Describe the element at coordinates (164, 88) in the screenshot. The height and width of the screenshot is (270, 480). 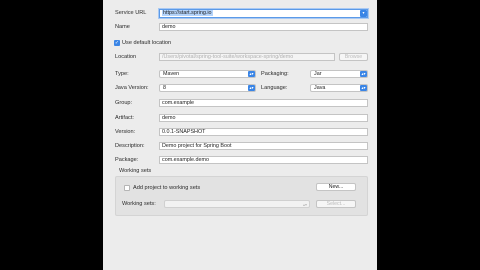
I see `java-version-value: 8` at that location.